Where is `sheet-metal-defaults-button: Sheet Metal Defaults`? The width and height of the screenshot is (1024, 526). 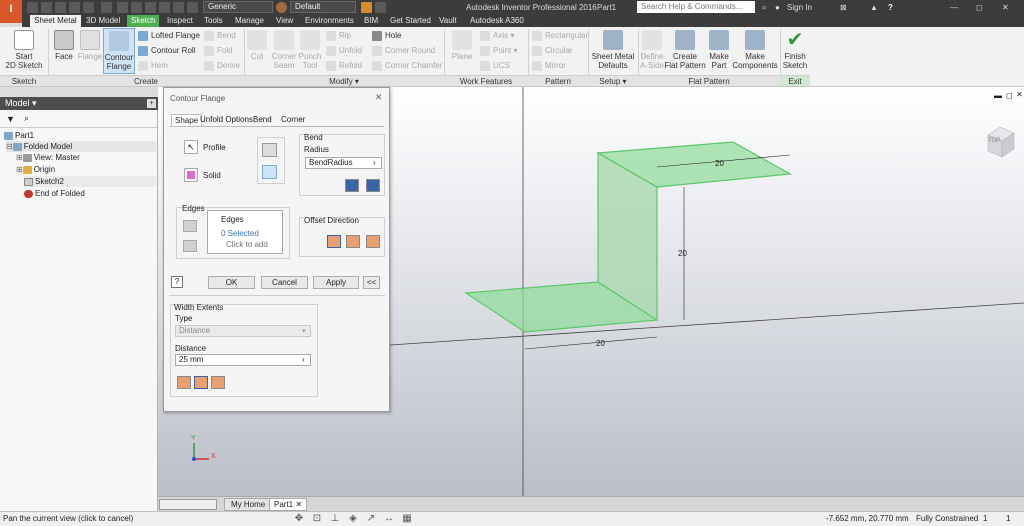
sheet-metal-defaults-button: Sheet Metal Defaults is located at coordinates (613, 50).